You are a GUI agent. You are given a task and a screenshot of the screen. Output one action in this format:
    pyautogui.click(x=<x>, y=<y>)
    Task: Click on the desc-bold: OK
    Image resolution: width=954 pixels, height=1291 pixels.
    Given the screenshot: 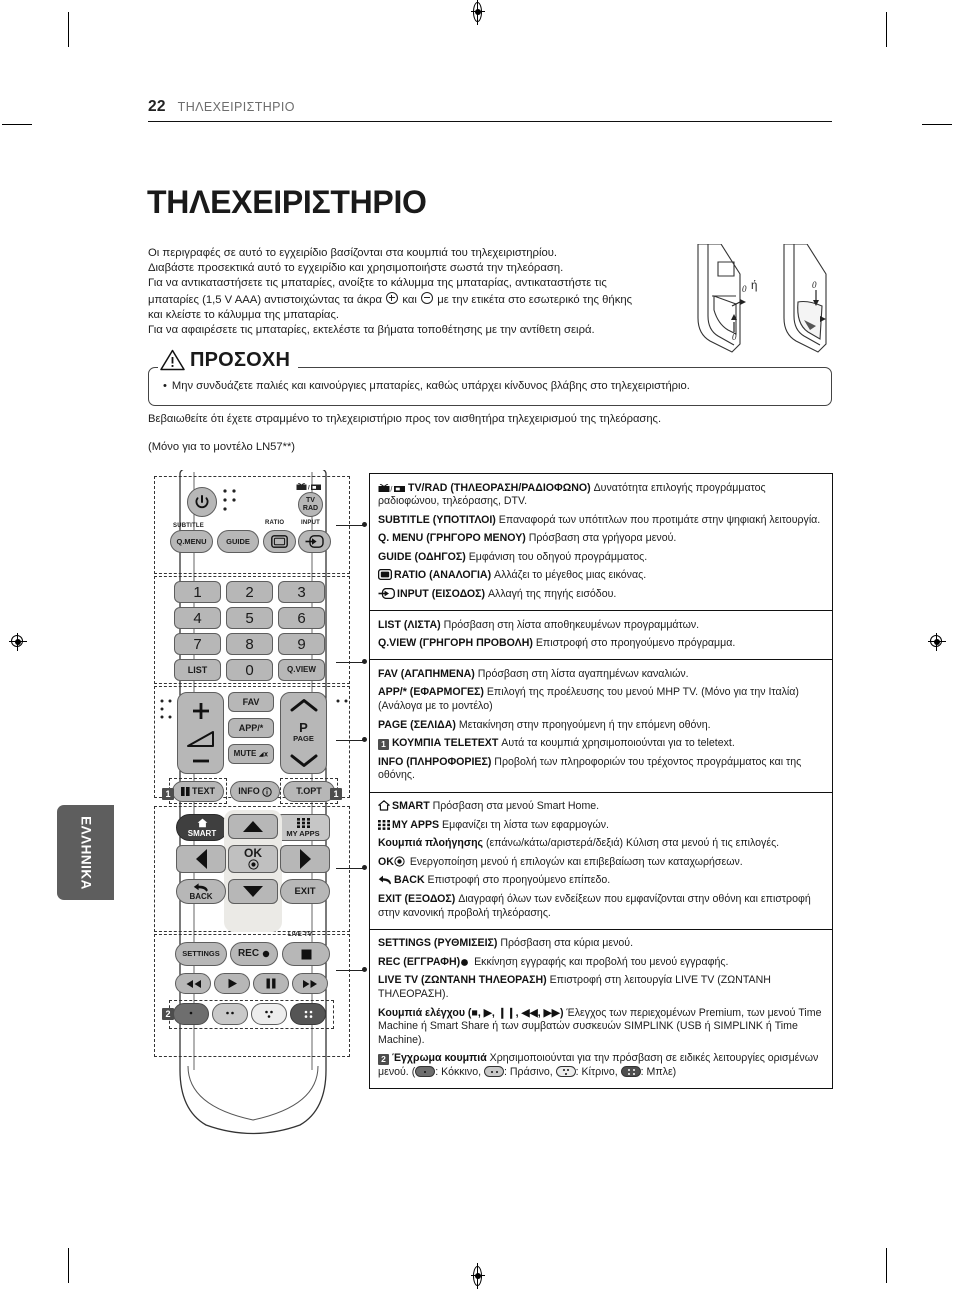 What is the action you would take?
    pyautogui.click(x=386, y=861)
    